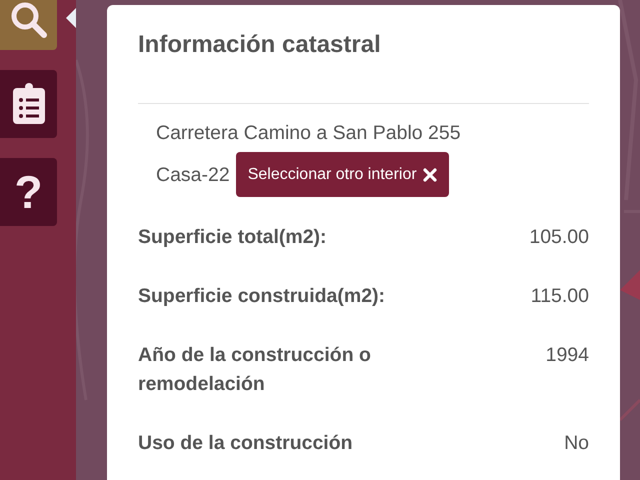 The height and width of the screenshot is (480, 640). I want to click on address-text: Carretera Camino a San Pablo 255, so click(308, 133).